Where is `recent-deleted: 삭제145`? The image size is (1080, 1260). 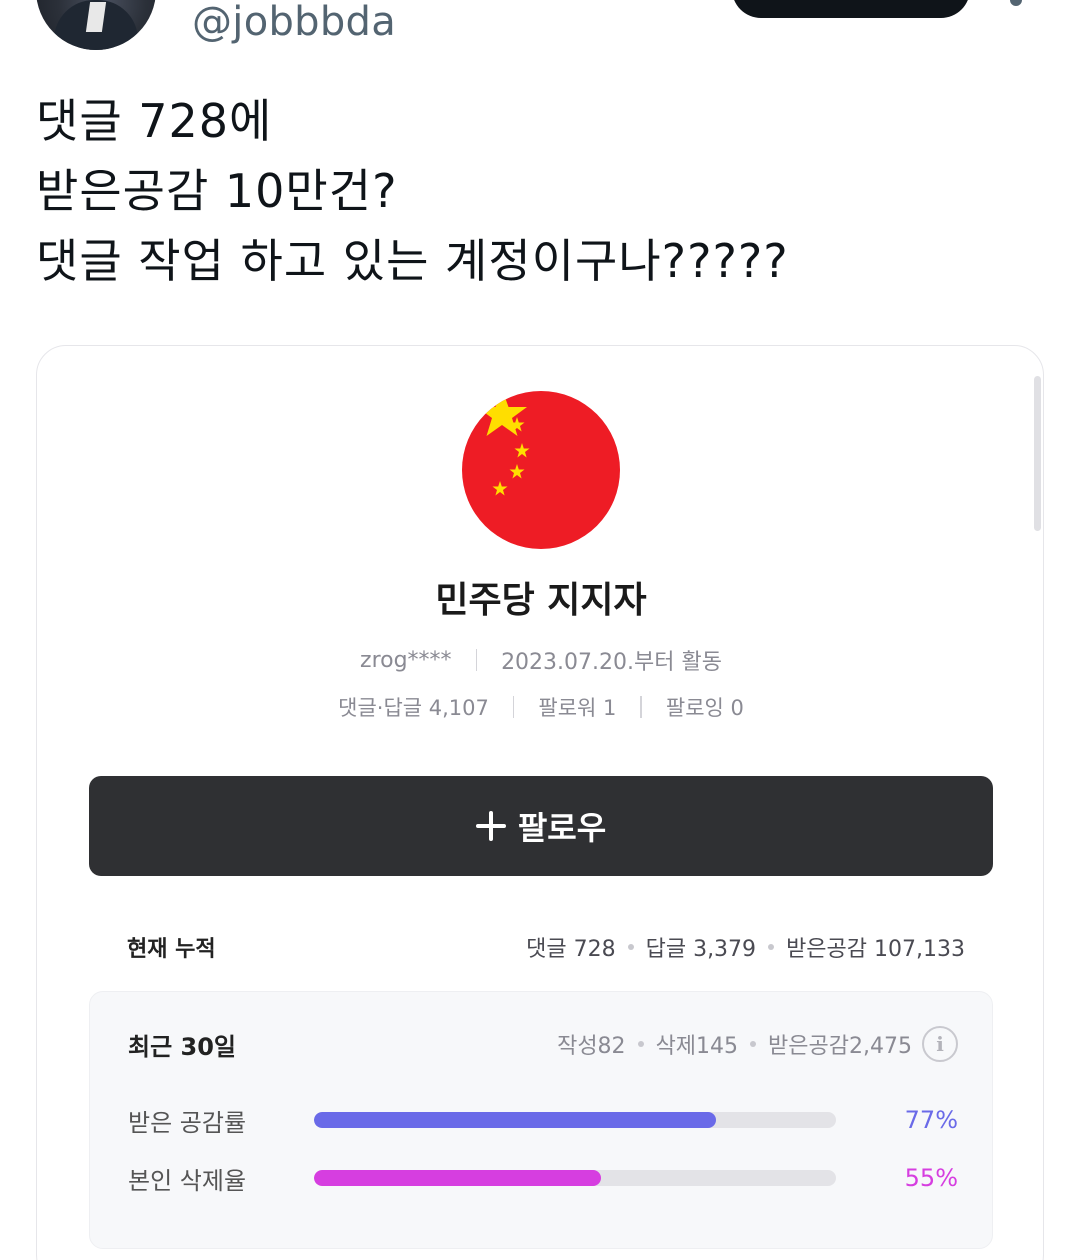
recent-deleted: 삭제145 is located at coordinates (697, 1046).